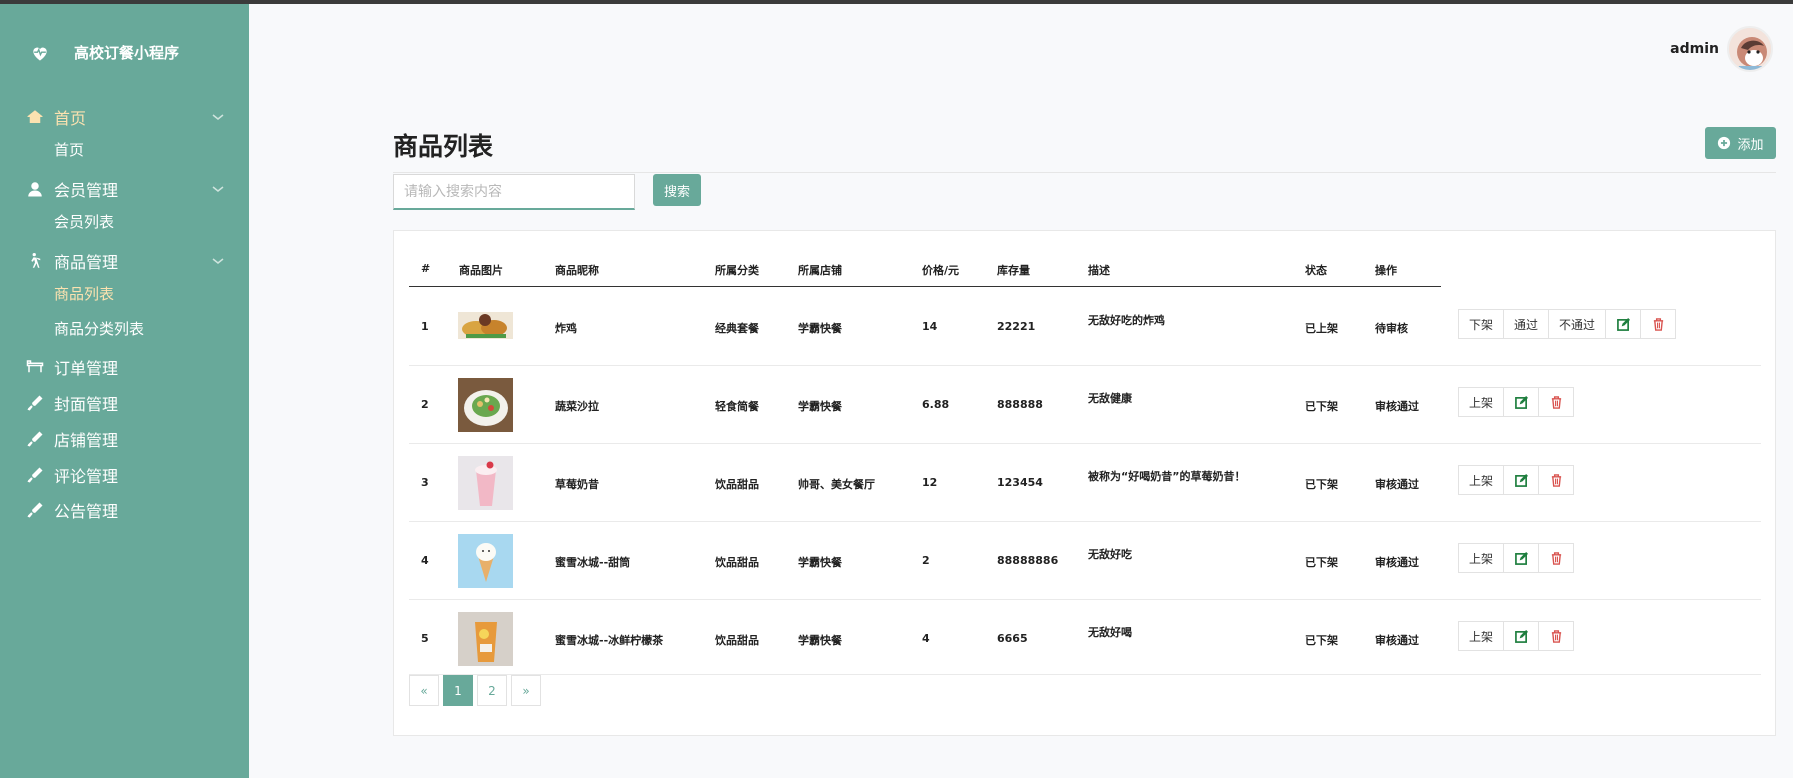 The height and width of the screenshot is (778, 1793). Describe the element at coordinates (930, 482) in the screenshot. I see `cell-price: 12` at that location.